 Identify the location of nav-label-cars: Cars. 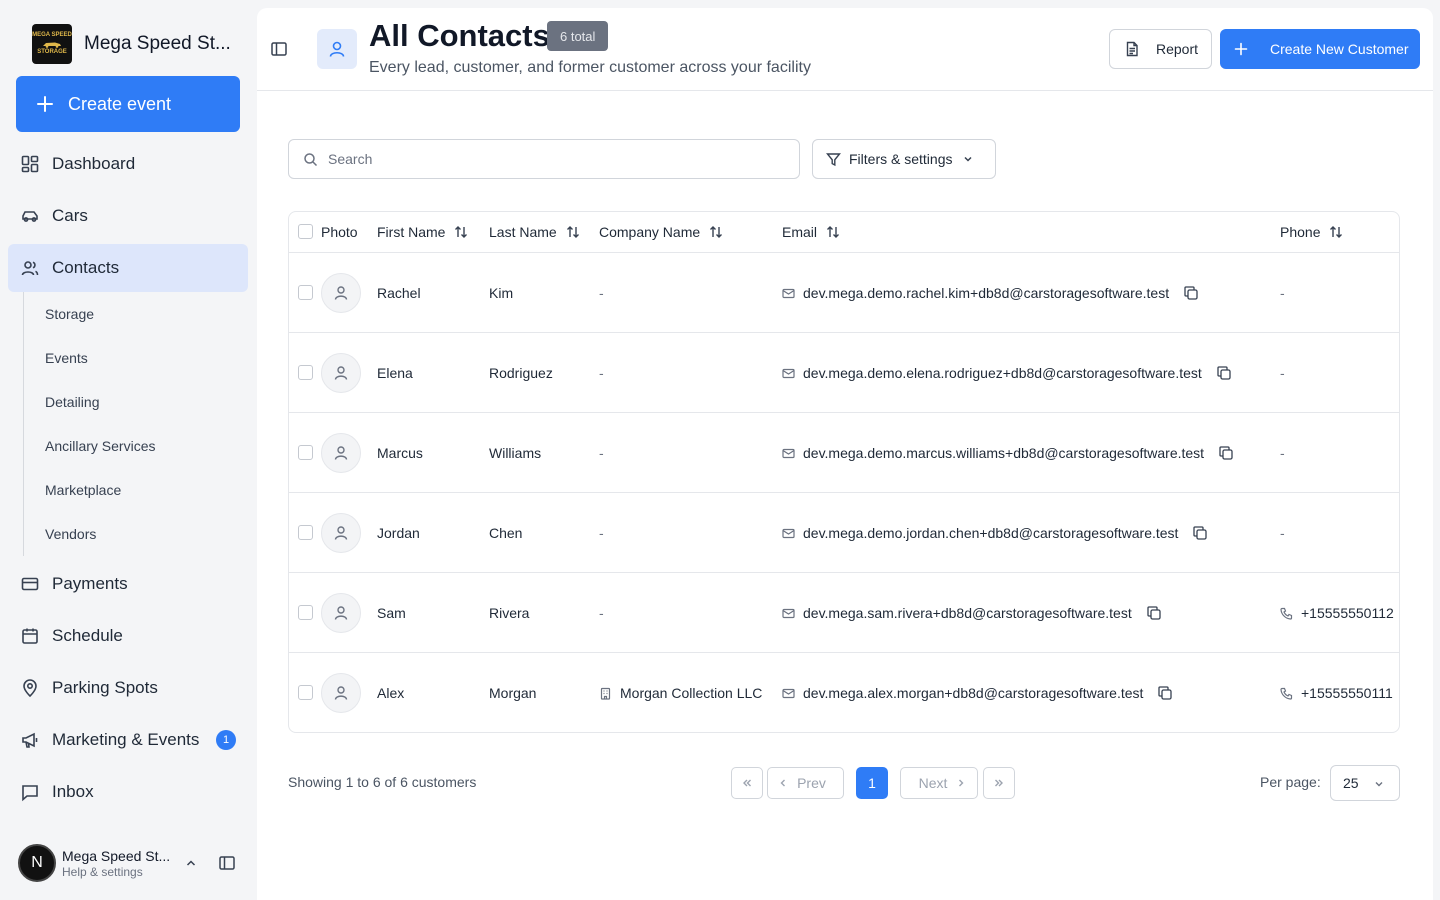
(70, 215).